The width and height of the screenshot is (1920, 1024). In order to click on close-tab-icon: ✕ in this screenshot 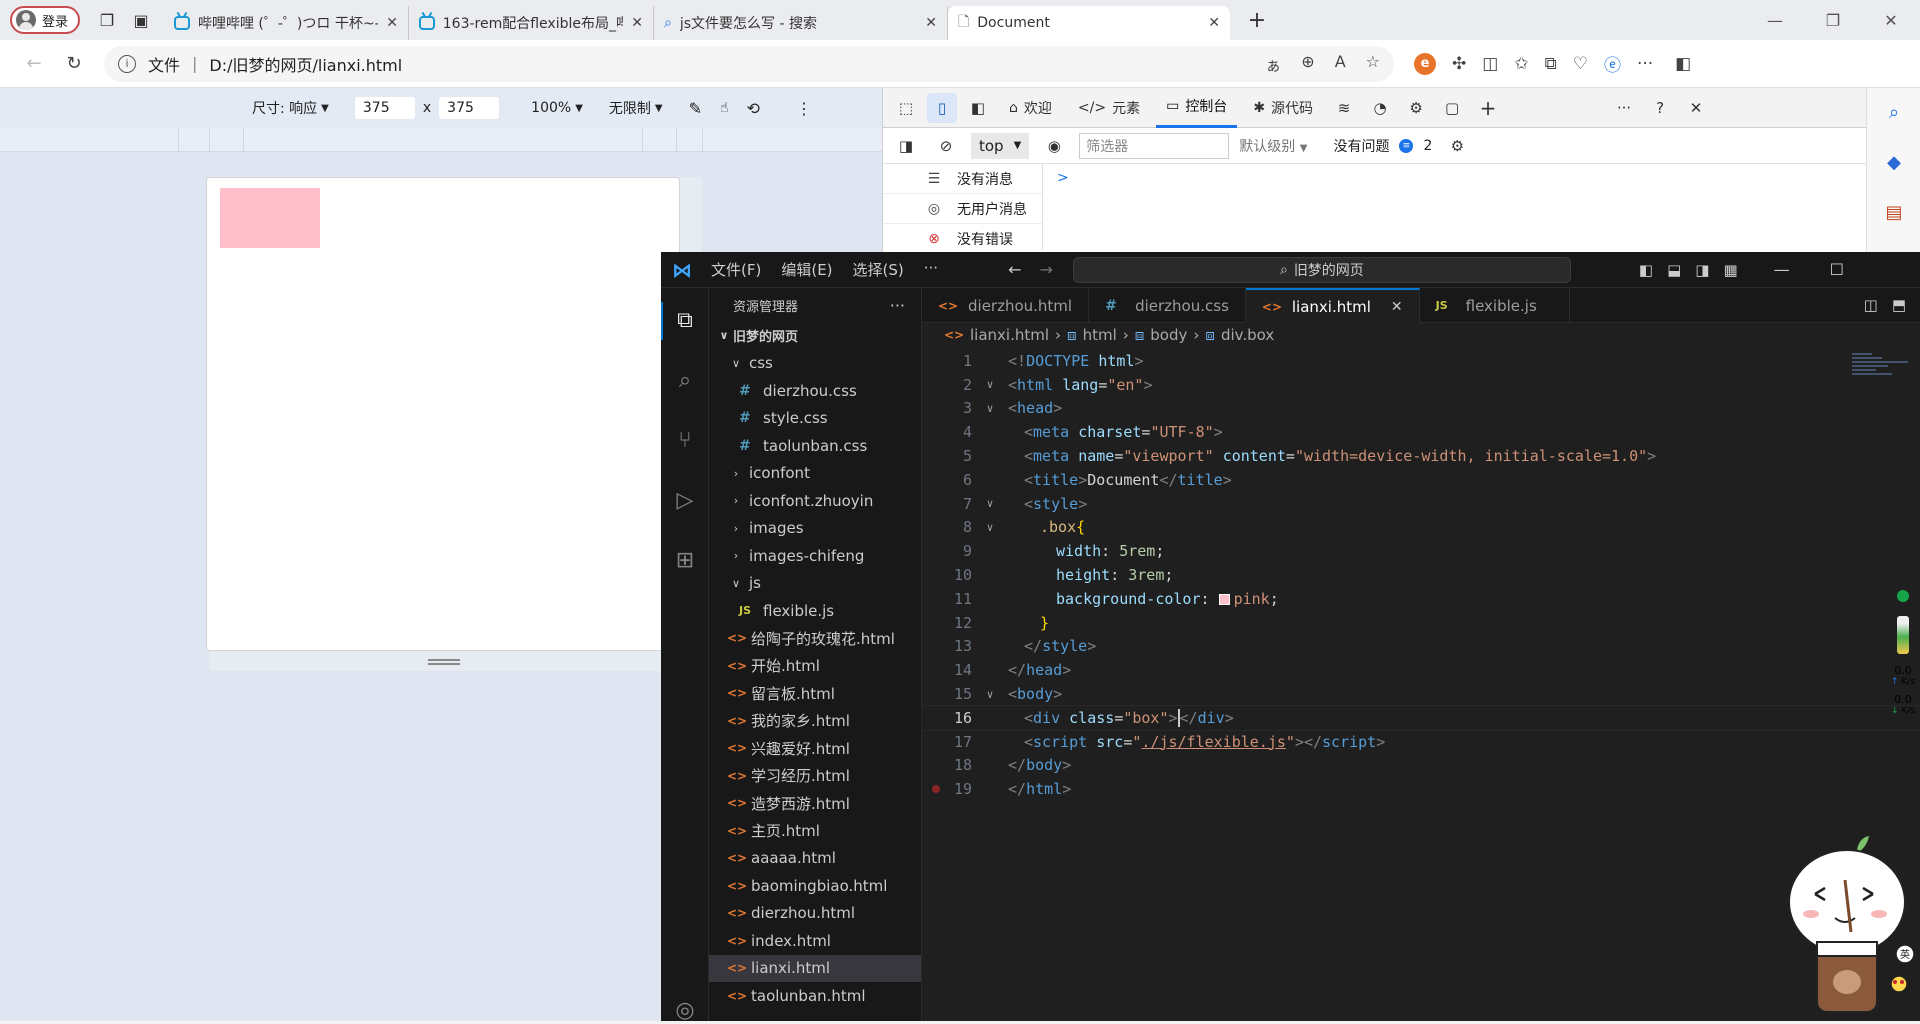, I will do `click(1397, 307)`.